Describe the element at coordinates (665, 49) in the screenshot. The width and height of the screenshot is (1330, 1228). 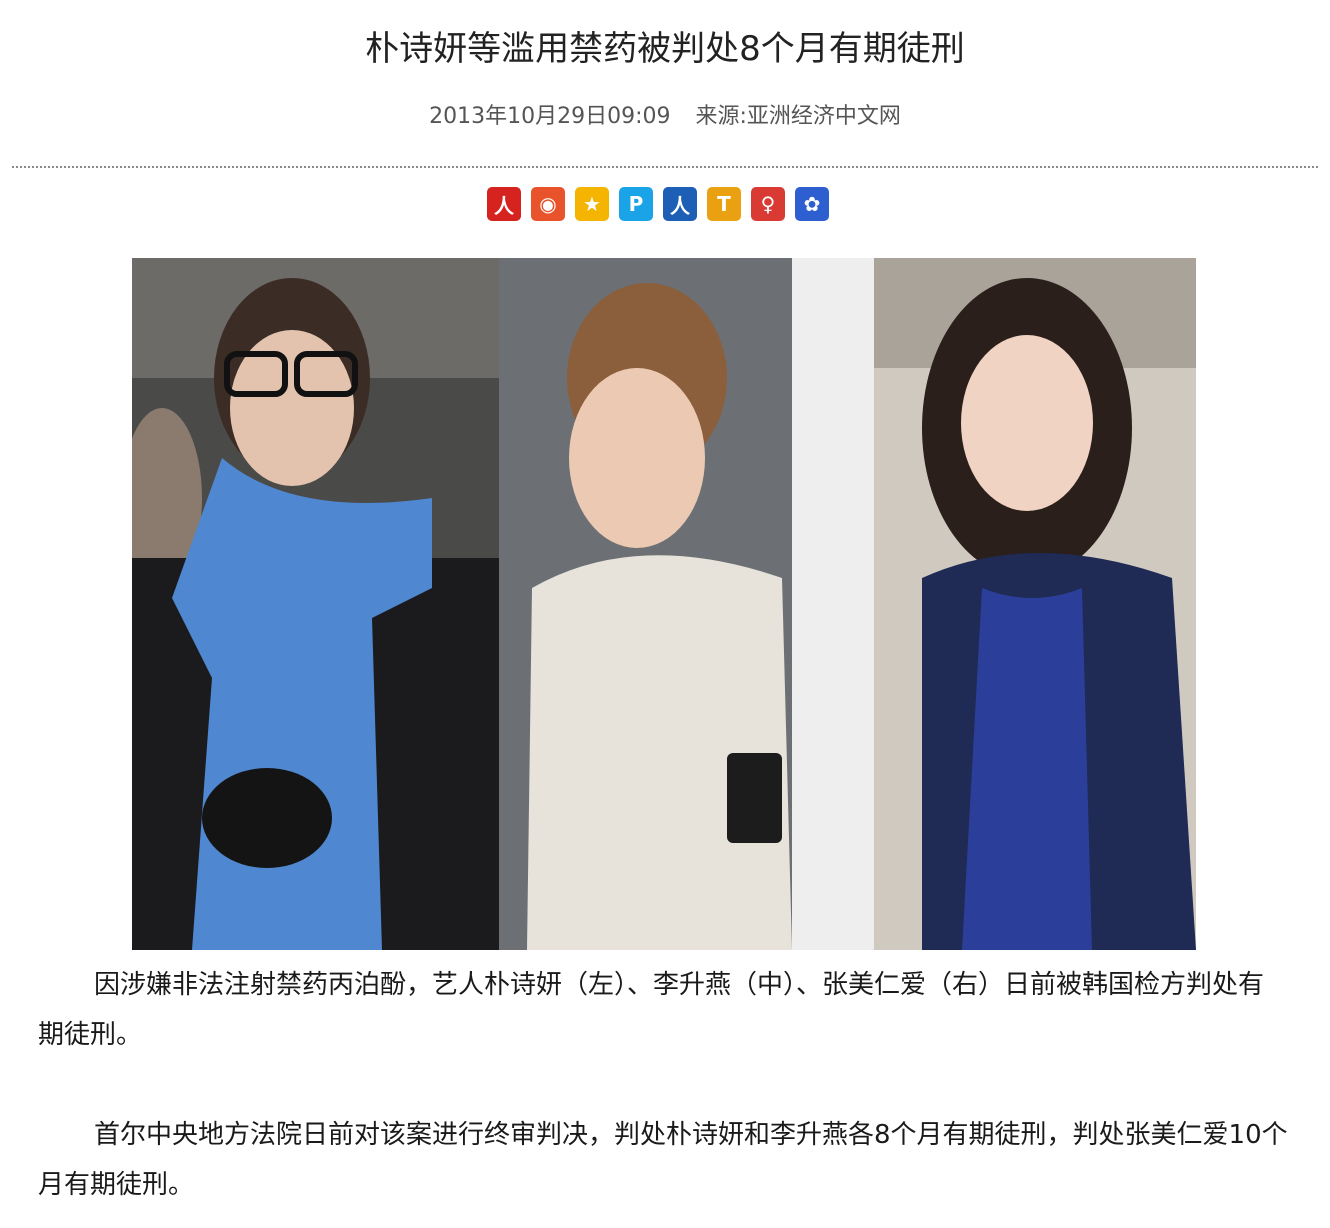
I see `article-title: 朴诗妍等滥用禁药被判处8个月有期徒刑` at that location.